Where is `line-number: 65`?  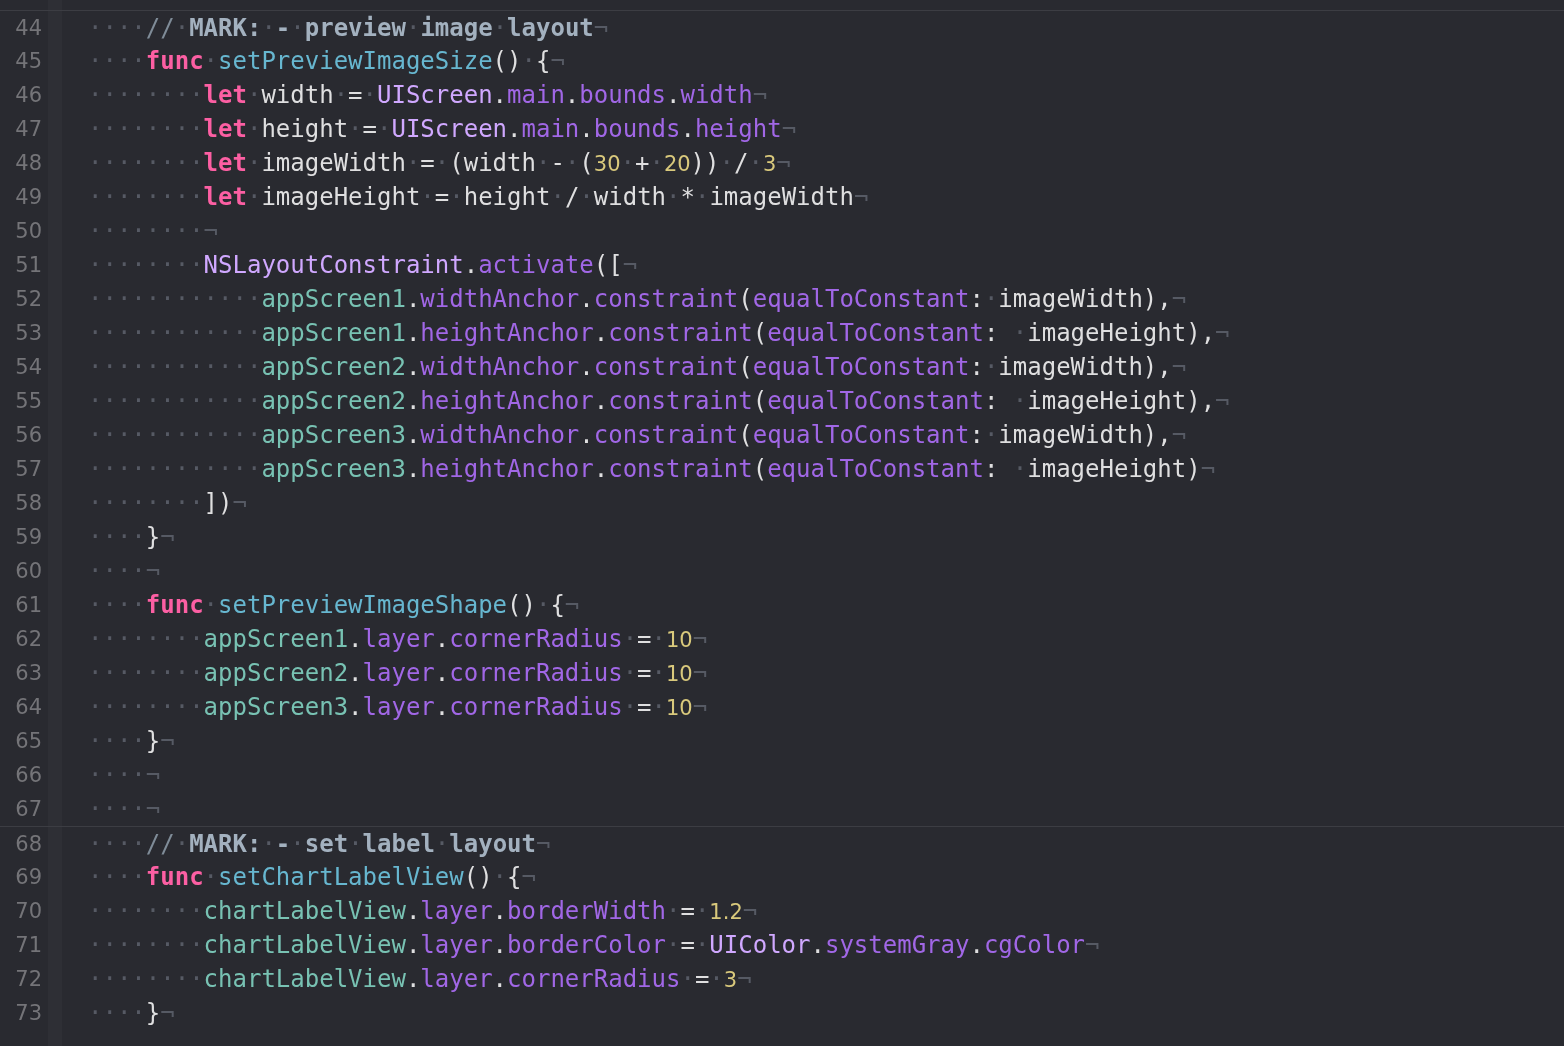
line-number: 65 is located at coordinates (28, 741).